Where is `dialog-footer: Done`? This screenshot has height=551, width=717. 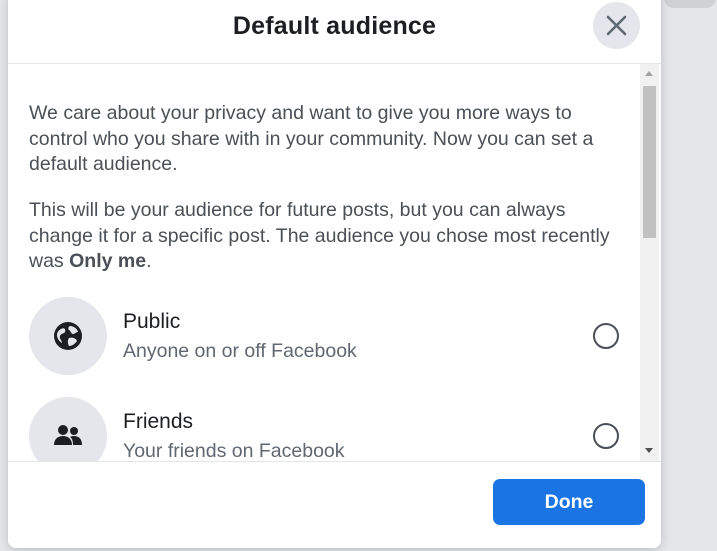 dialog-footer: Done is located at coordinates (334, 504).